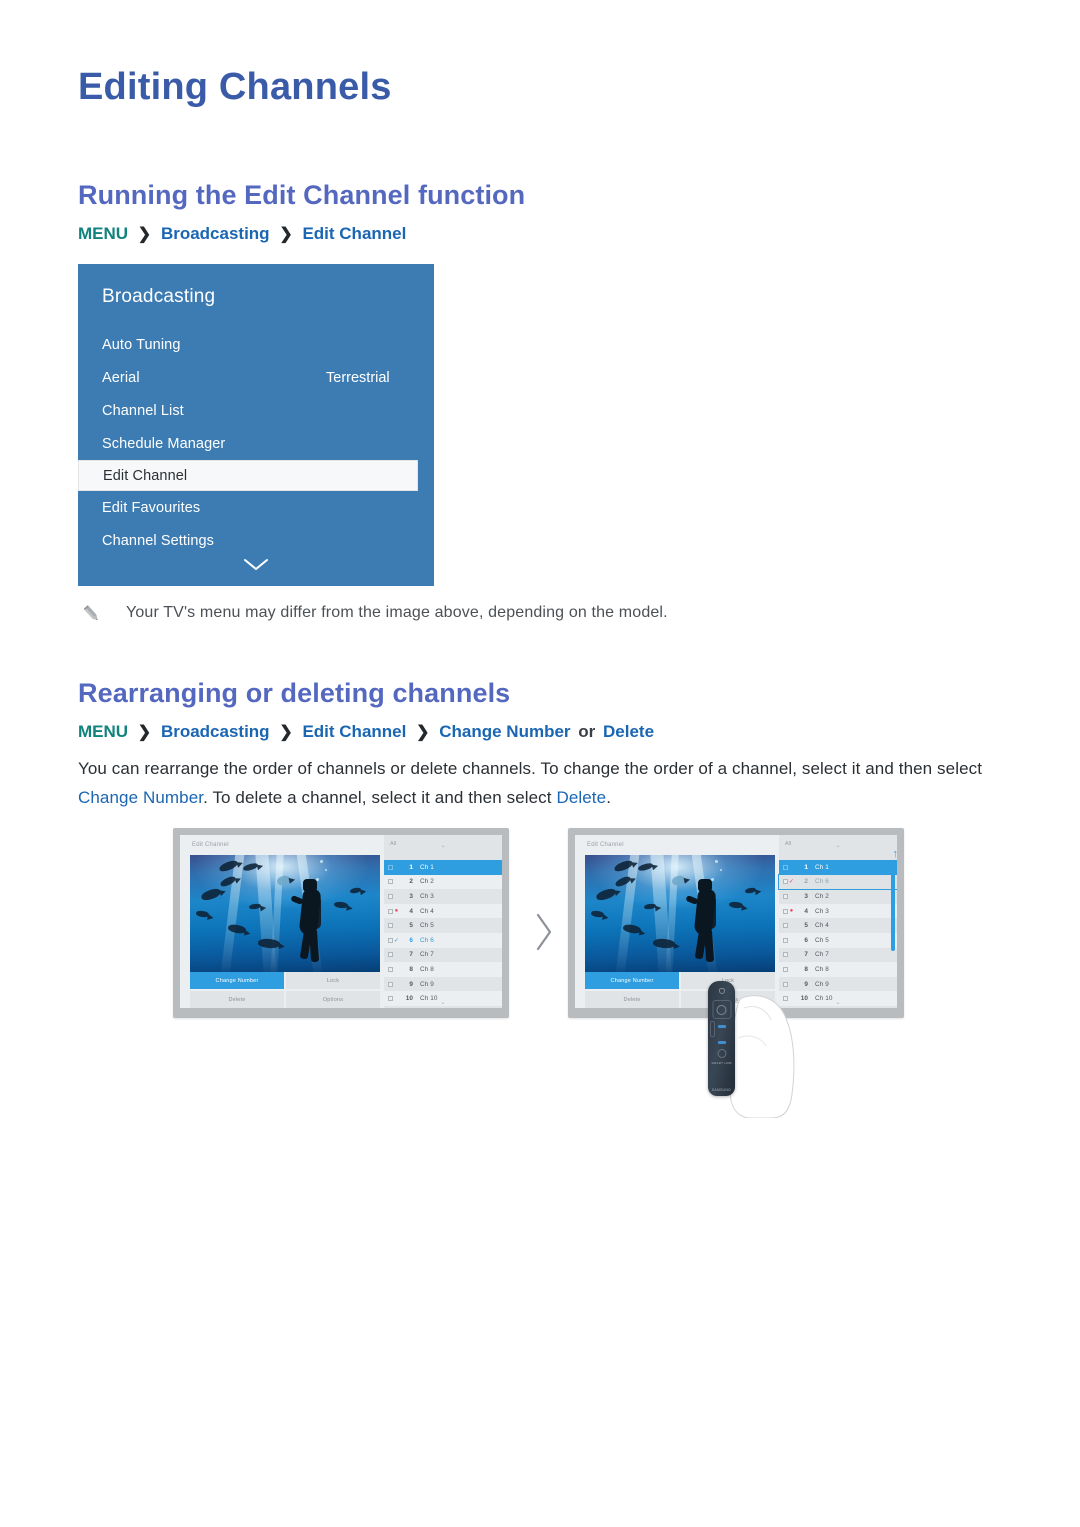  What do you see at coordinates (838, 940) in the screenshot?
I see `channel-row: 6 Ch 5` at bounding box center [838, 940].